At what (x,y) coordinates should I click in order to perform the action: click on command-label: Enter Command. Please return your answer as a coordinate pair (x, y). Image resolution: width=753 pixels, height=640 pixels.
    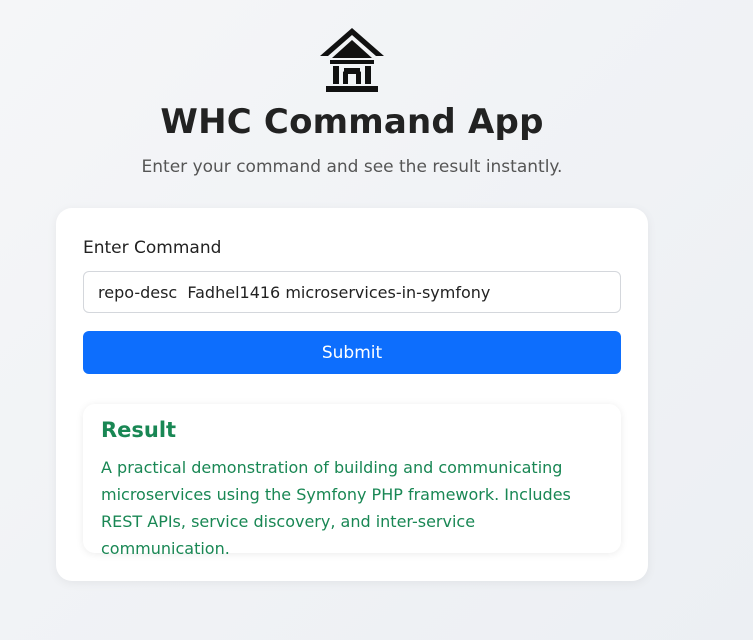
    Looking at the image, I should click on (152, 248).